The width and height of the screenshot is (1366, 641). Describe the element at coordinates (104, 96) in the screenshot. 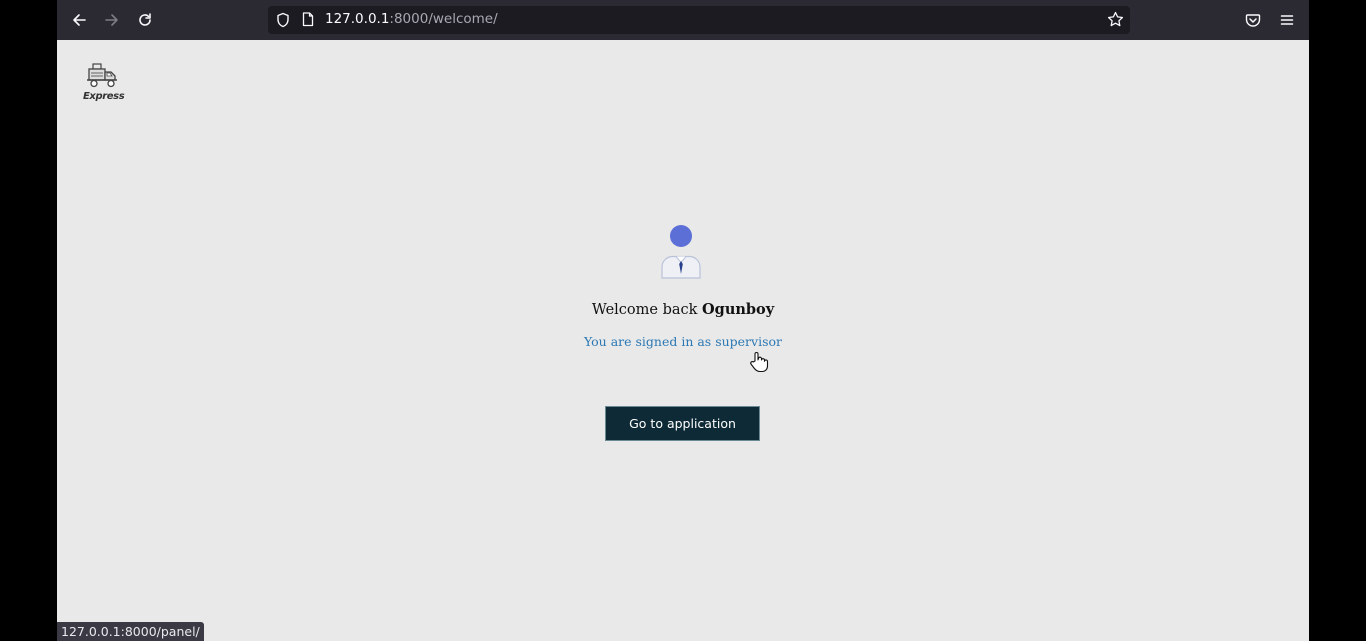

I see `logo-text: Express` at that location.